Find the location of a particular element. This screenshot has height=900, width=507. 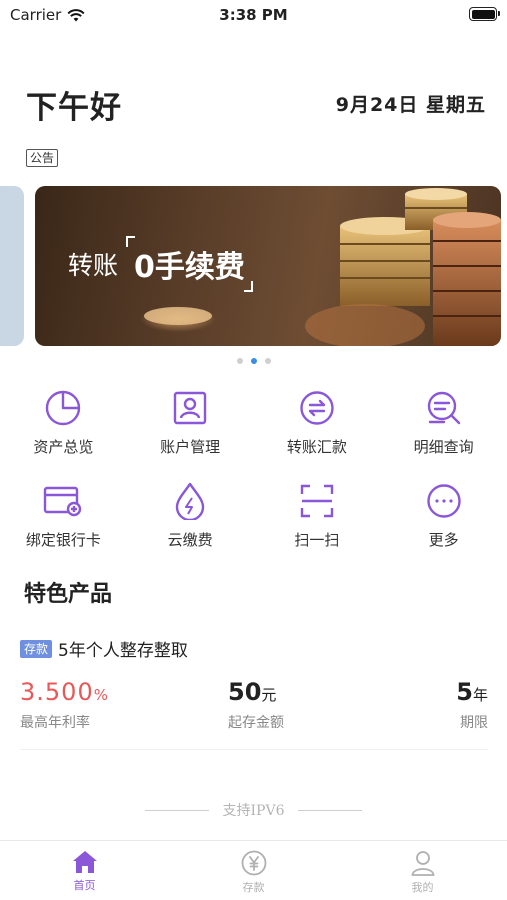

yen-icon is located at coordinates (253, 863).